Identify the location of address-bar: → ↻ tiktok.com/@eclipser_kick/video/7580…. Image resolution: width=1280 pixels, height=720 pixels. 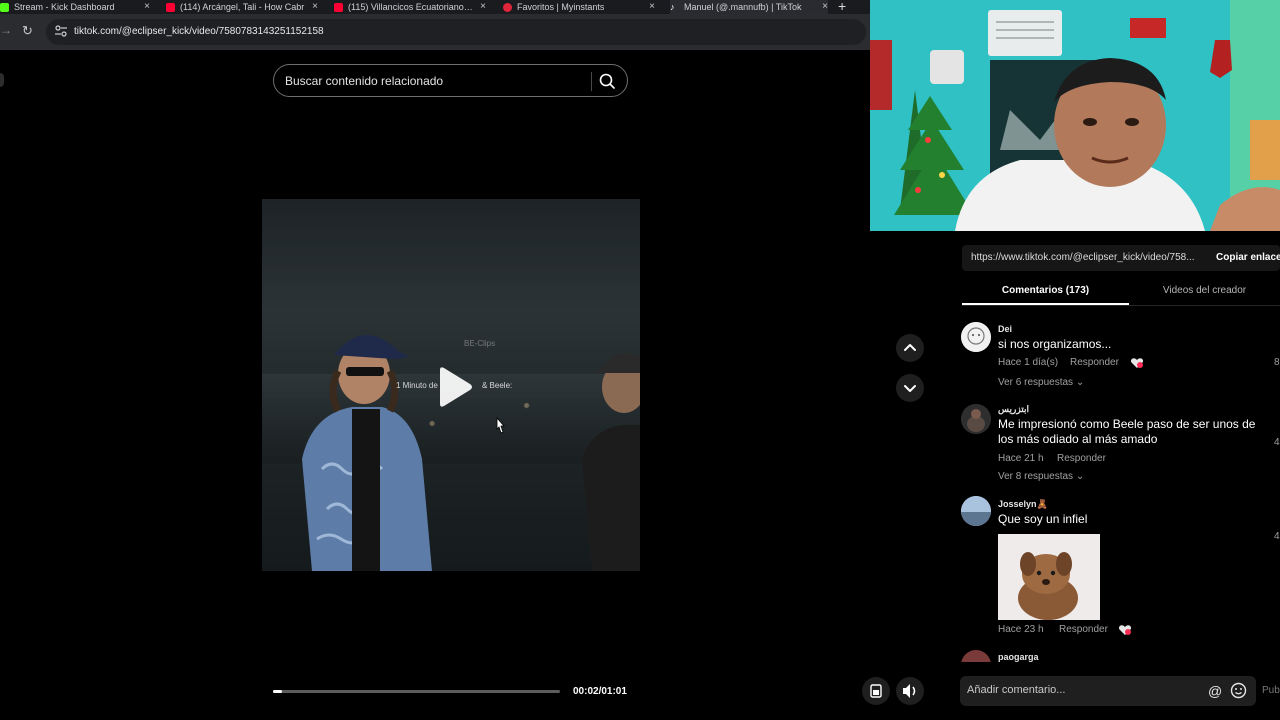
(435, 32).